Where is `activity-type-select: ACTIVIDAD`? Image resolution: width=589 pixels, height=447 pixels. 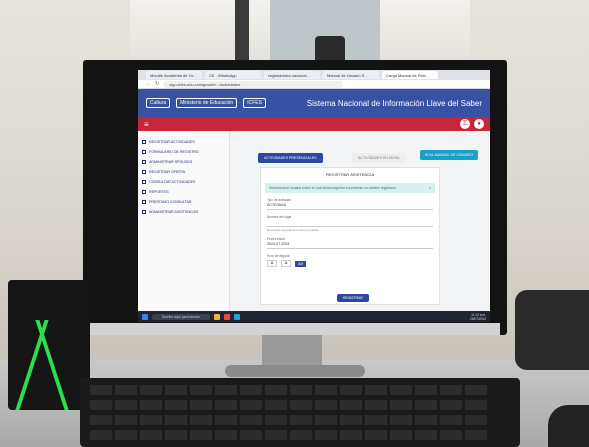 activity-type-select: ACTIVIDAD is located at coordinates (350, 206).